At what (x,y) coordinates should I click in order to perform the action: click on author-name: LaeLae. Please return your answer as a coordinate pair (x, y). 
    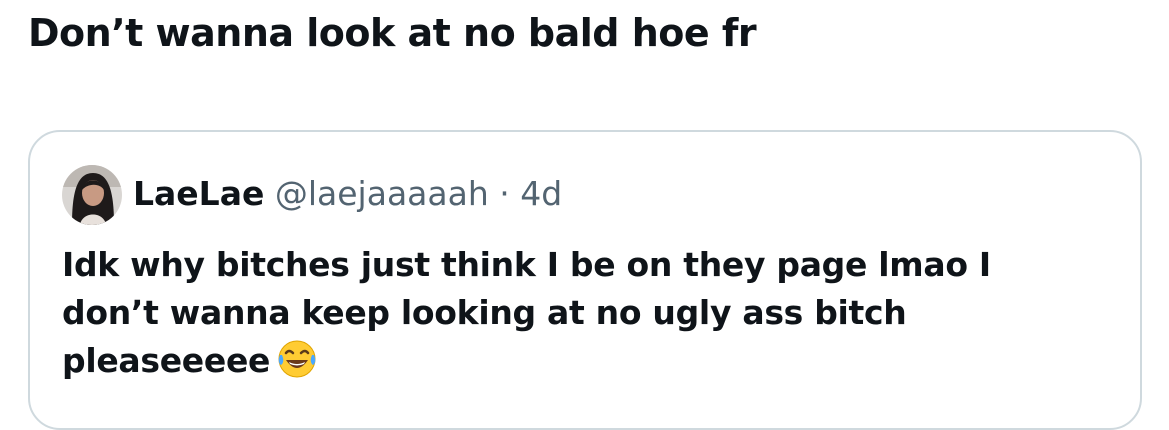
    Looking at the image, I should click on (198, 193).